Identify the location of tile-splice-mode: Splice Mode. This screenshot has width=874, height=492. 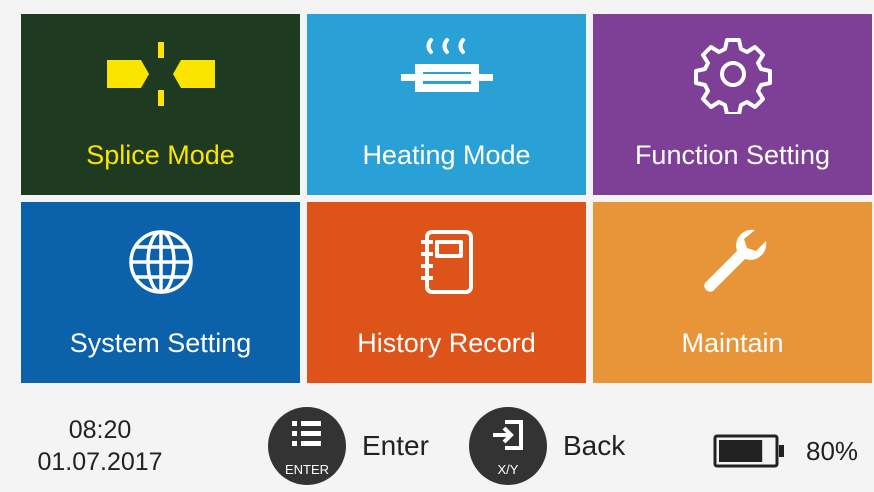
(160, 104).